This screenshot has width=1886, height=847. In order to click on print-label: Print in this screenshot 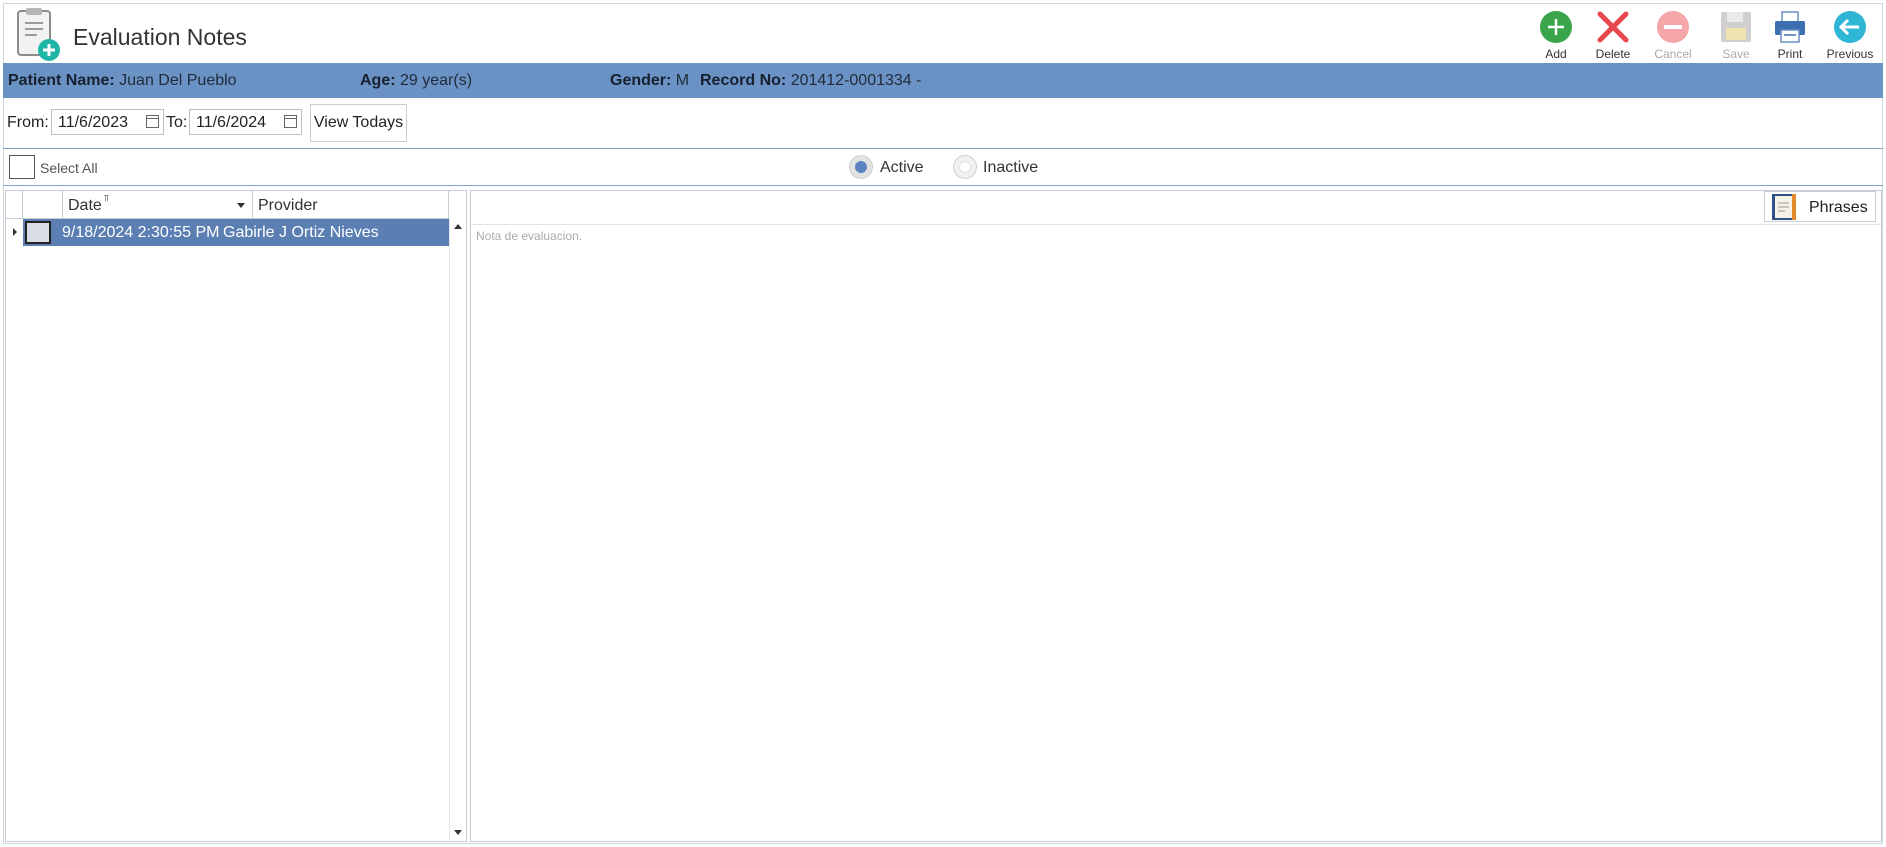, I will do `click(1790, 54)`.